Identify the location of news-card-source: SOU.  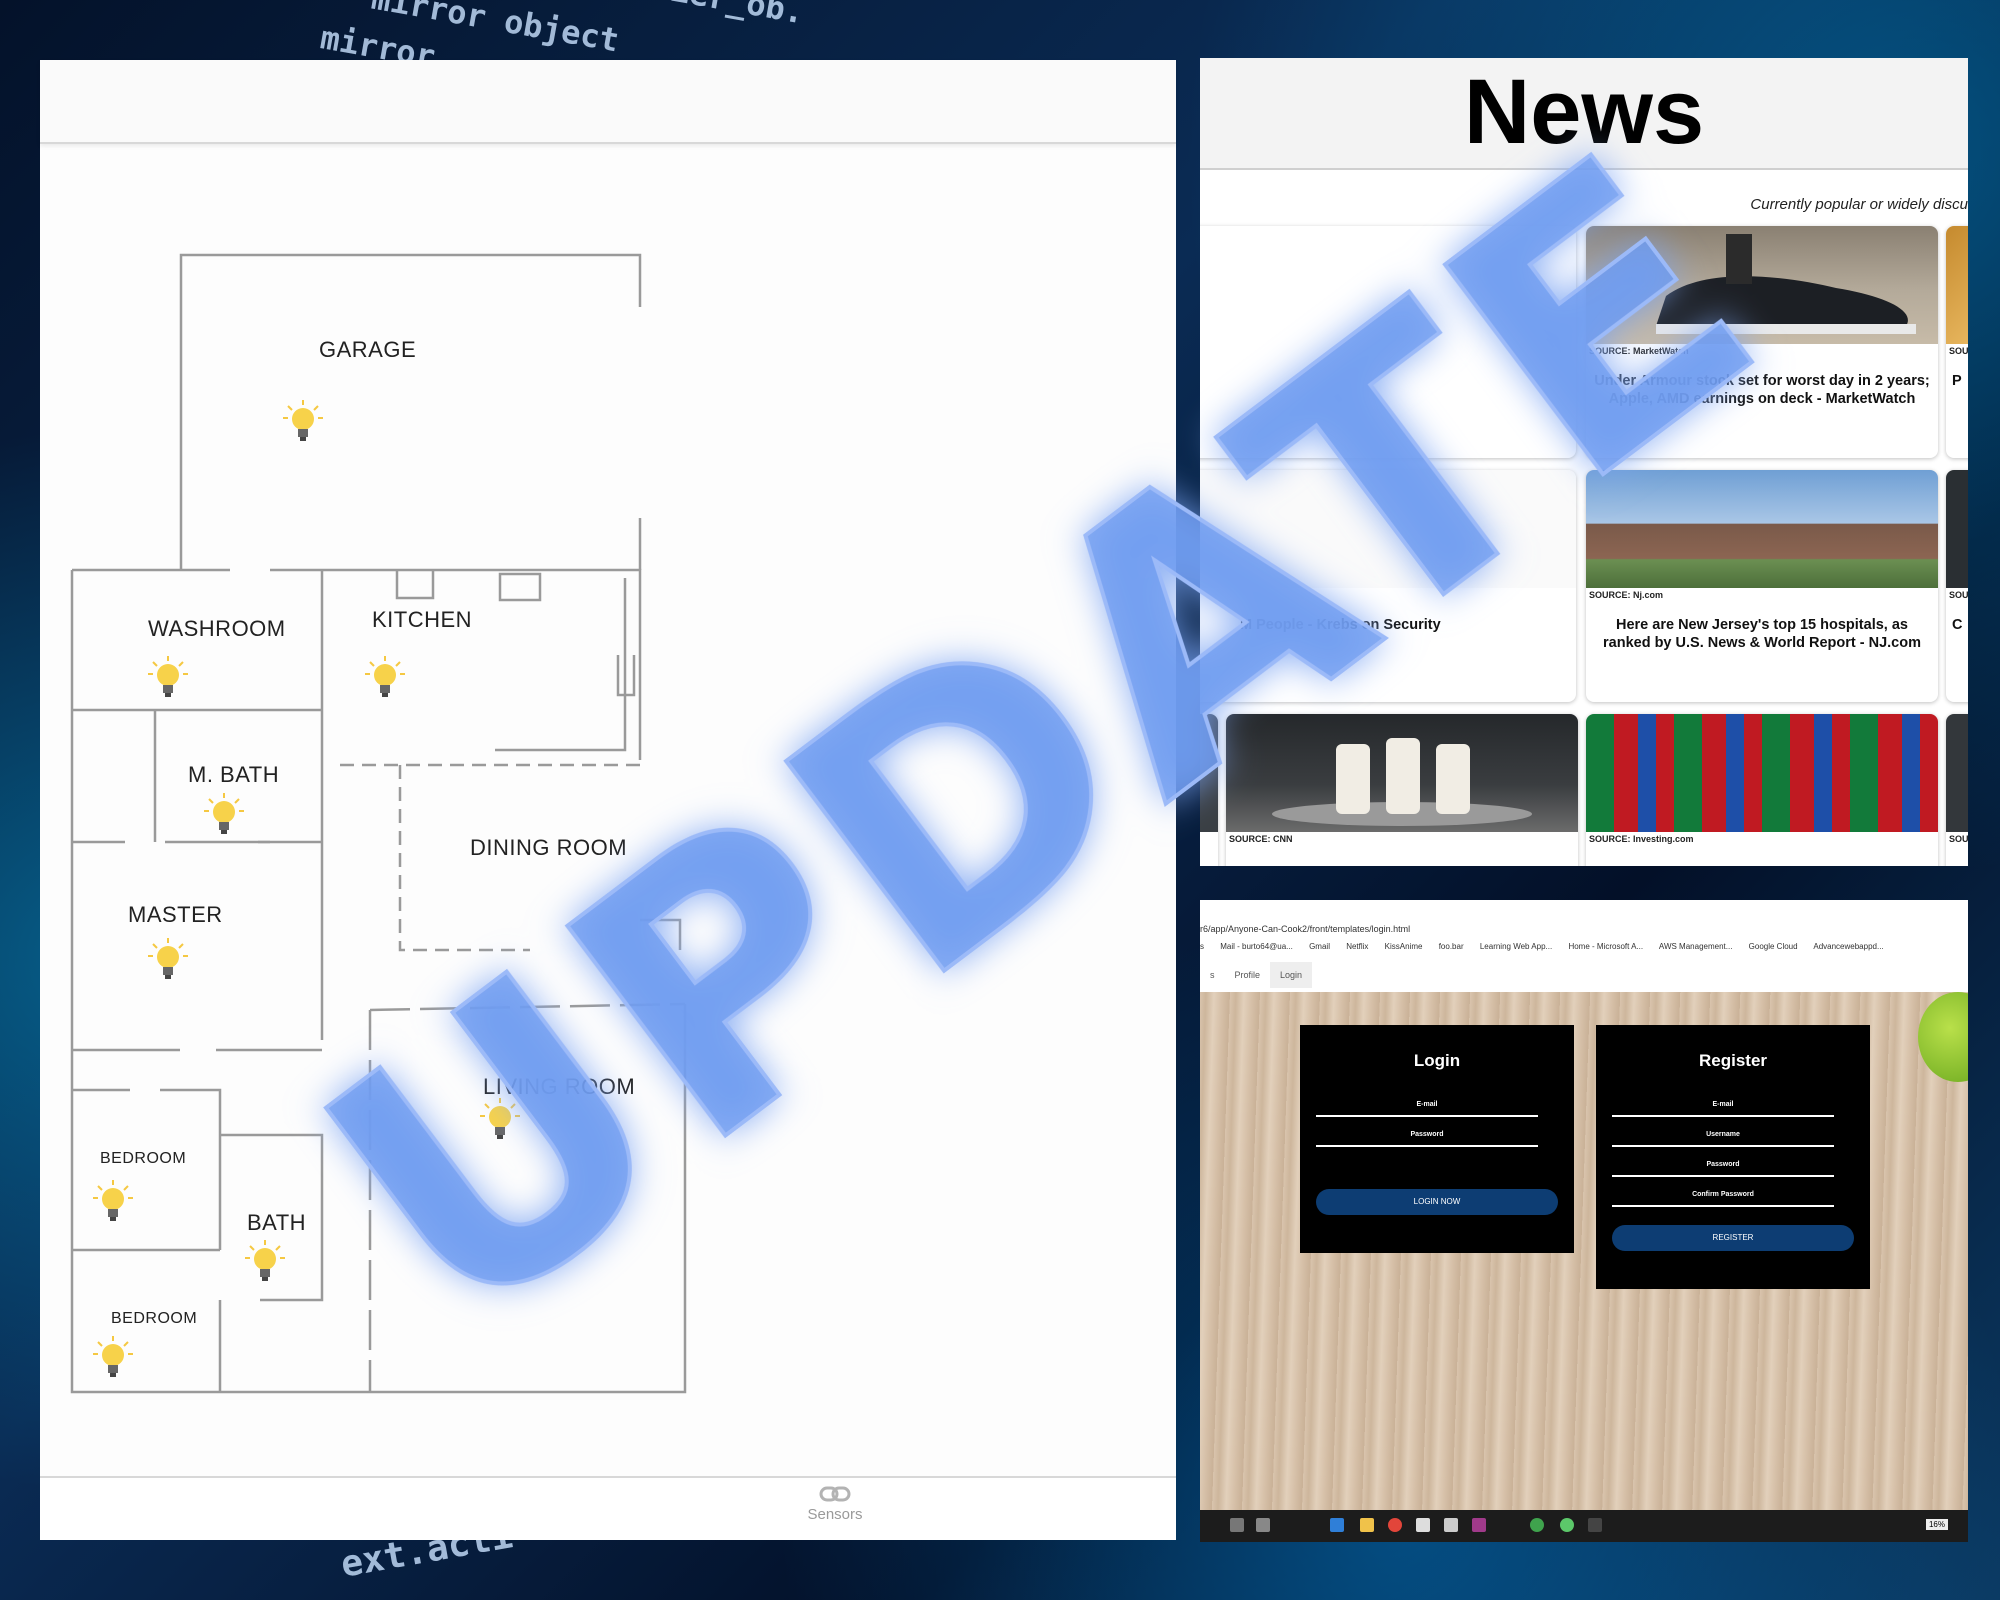
(1958, 839).